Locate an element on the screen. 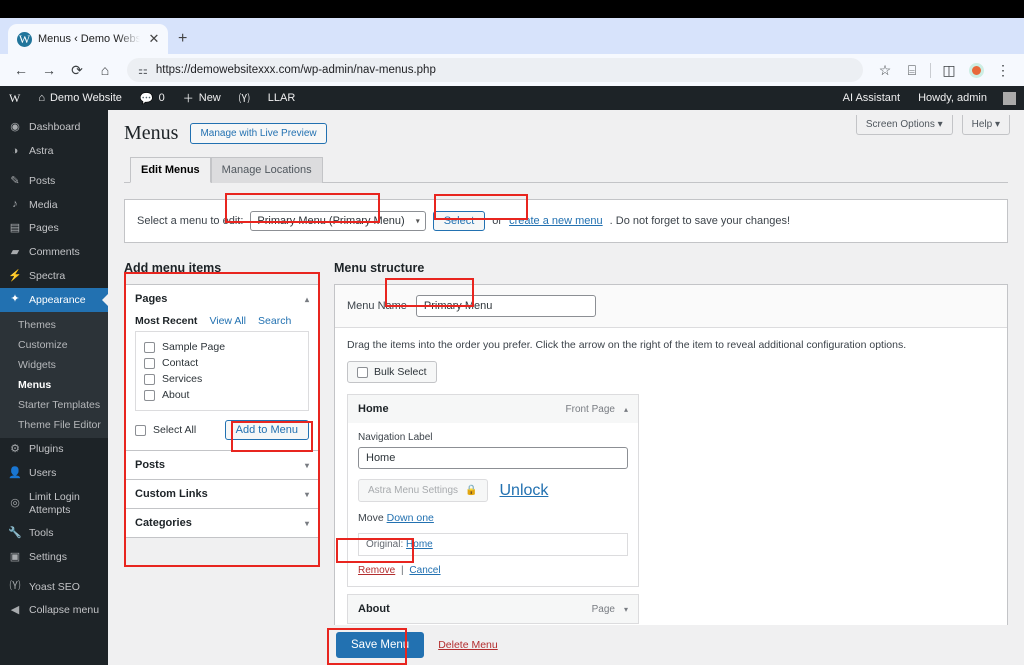  home-icon: ⌂ is located at coordinates (105, 70).